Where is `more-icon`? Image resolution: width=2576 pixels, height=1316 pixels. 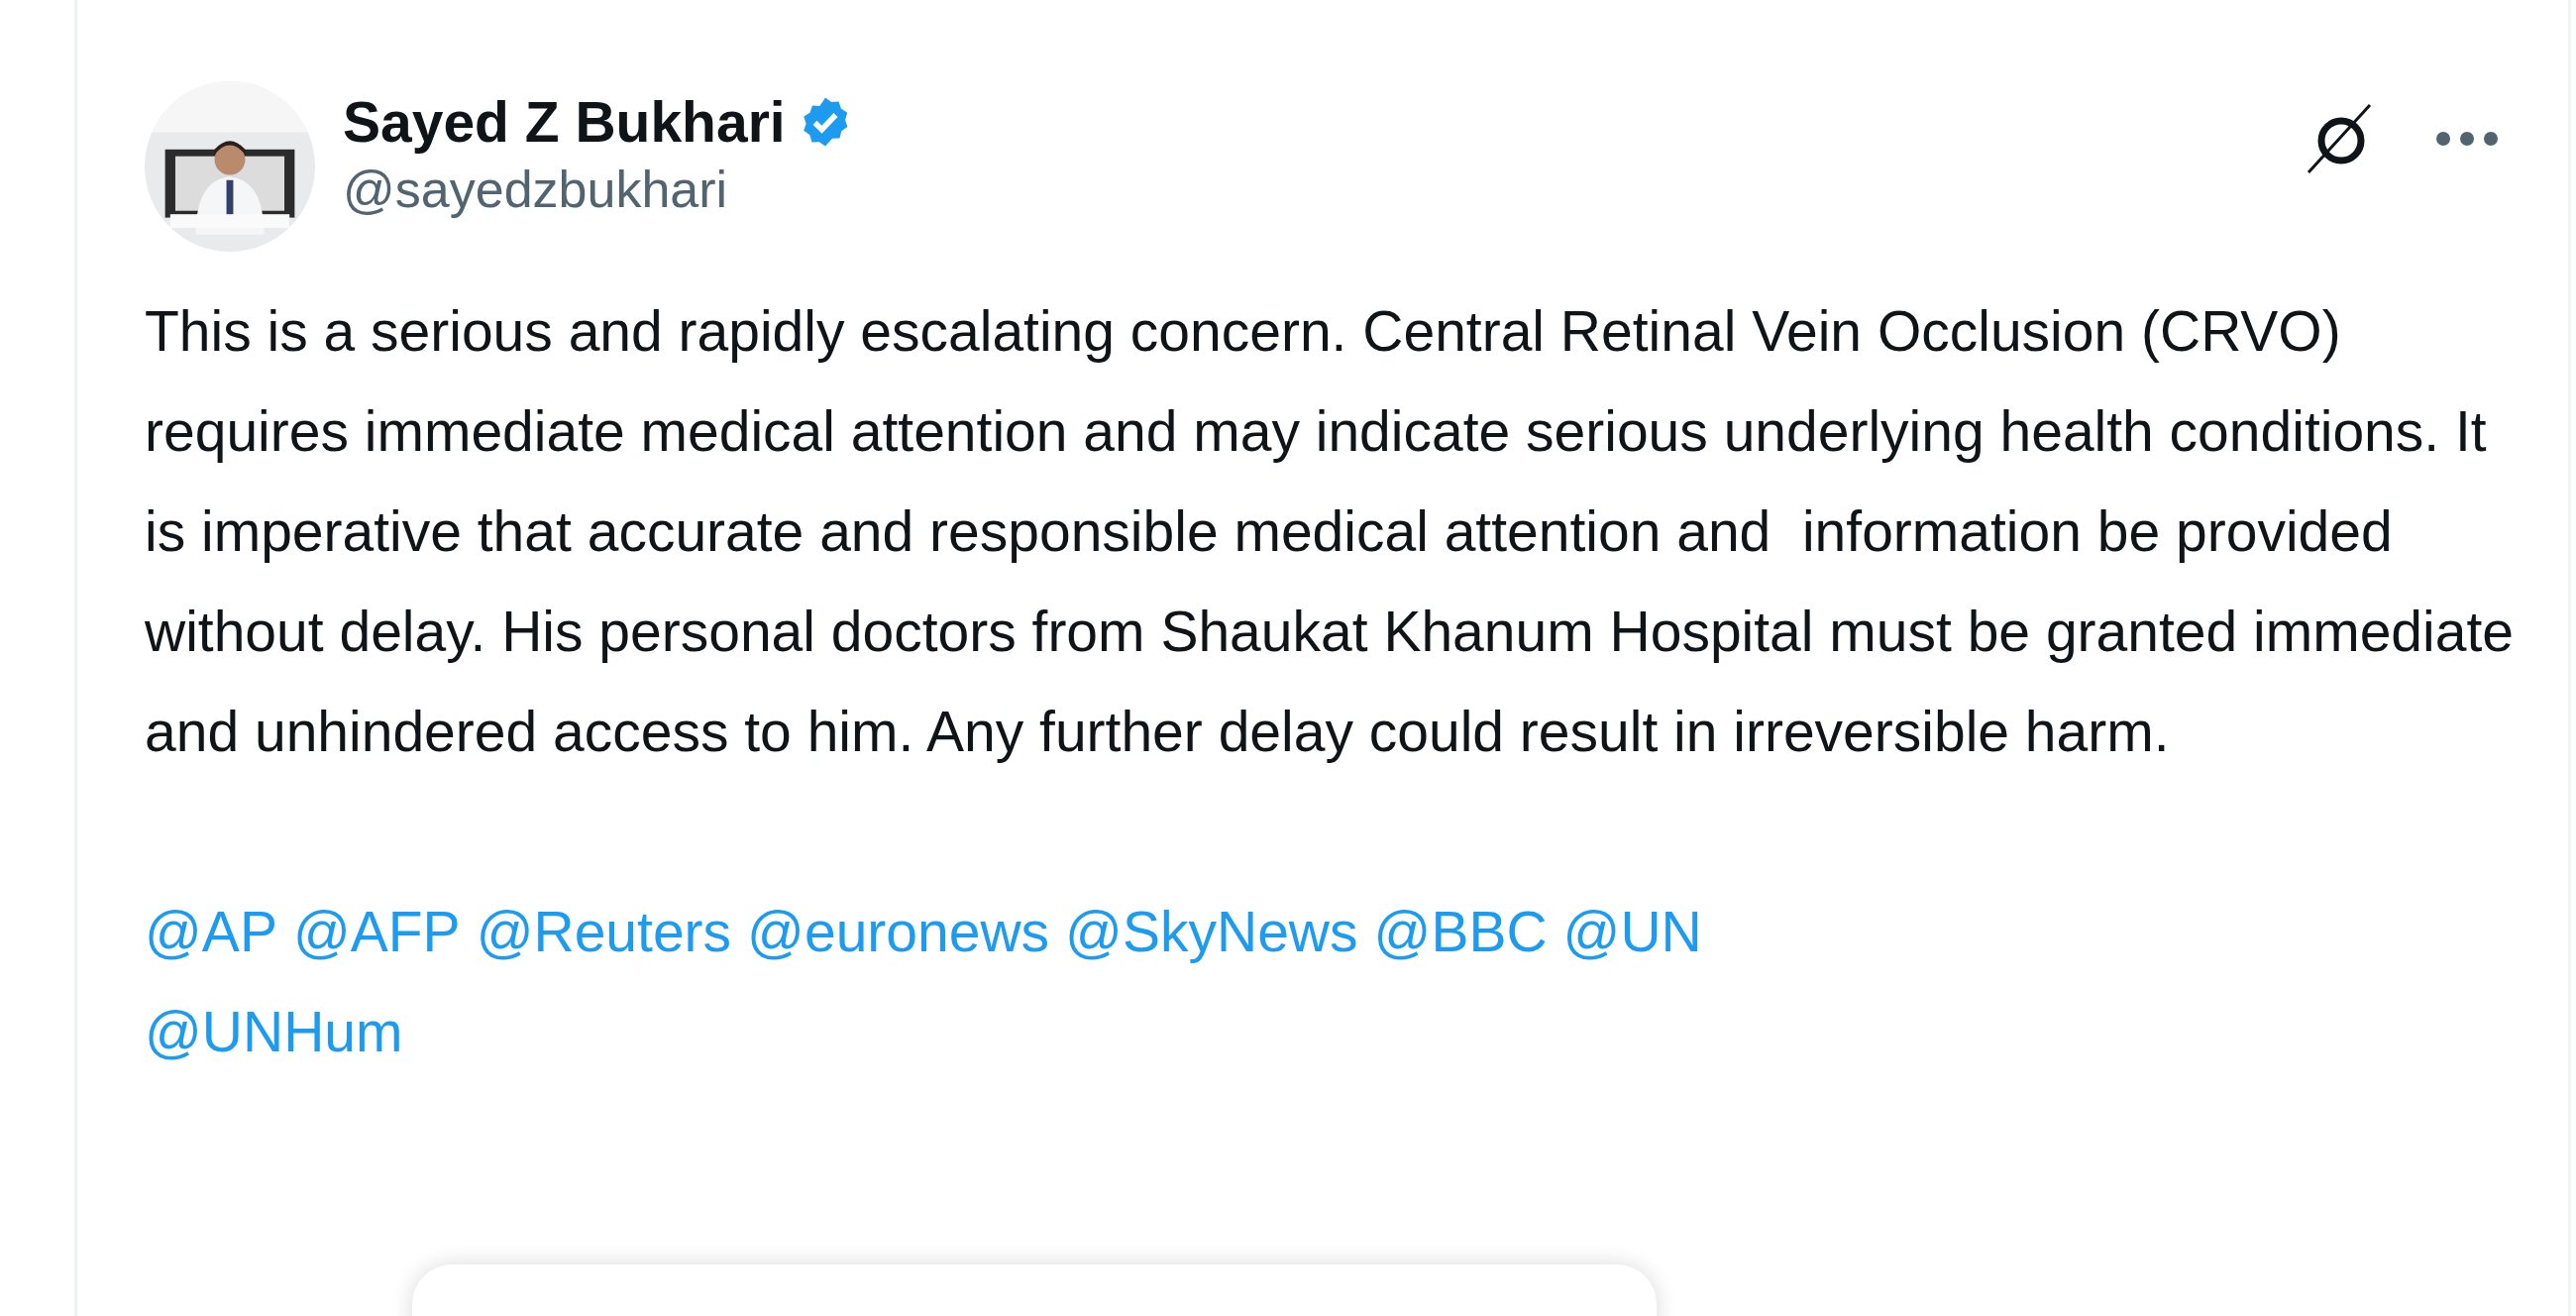 more-icon is located at coordinates (2467, 139).